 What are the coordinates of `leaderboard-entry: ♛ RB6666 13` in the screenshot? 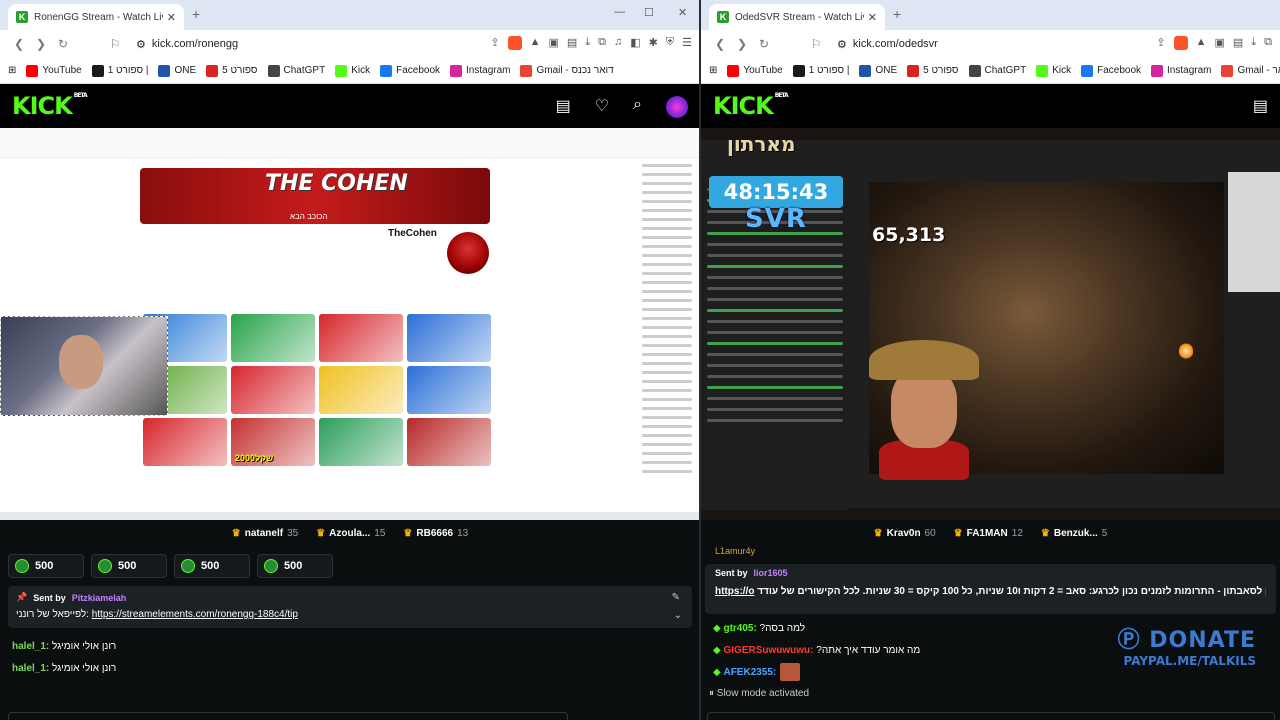 It's located at (435, 533).